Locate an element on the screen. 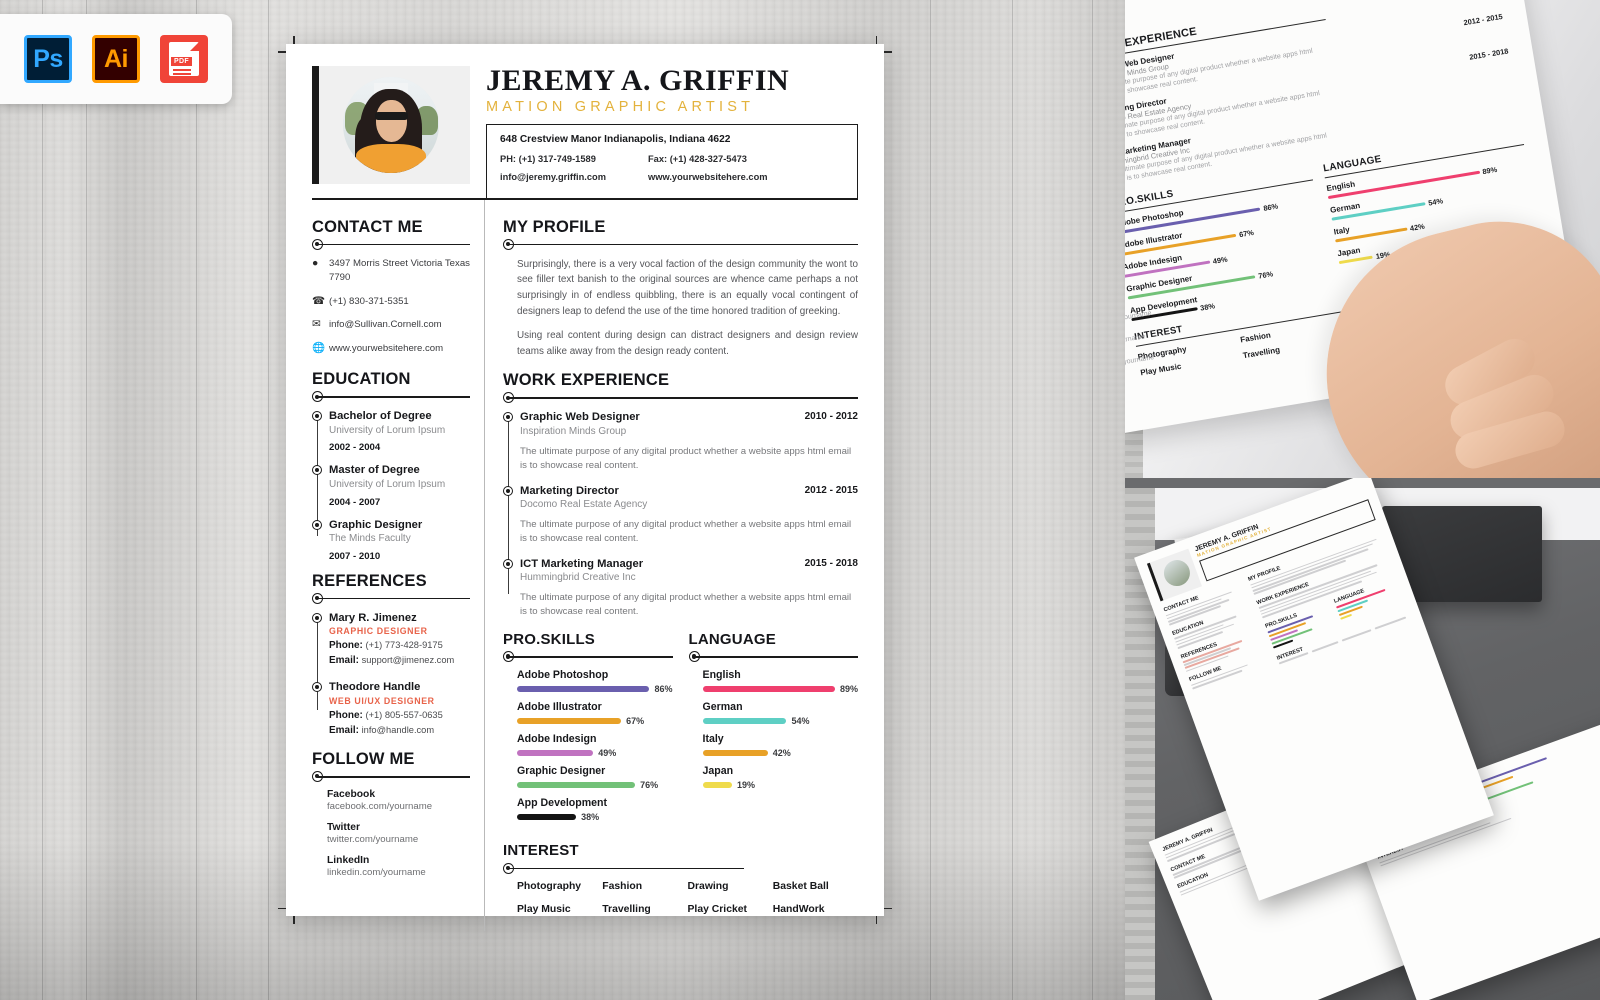 The height and width of the screenshot is (1000, 1600). sunglasses-icon is located at coordinates (391, 116).